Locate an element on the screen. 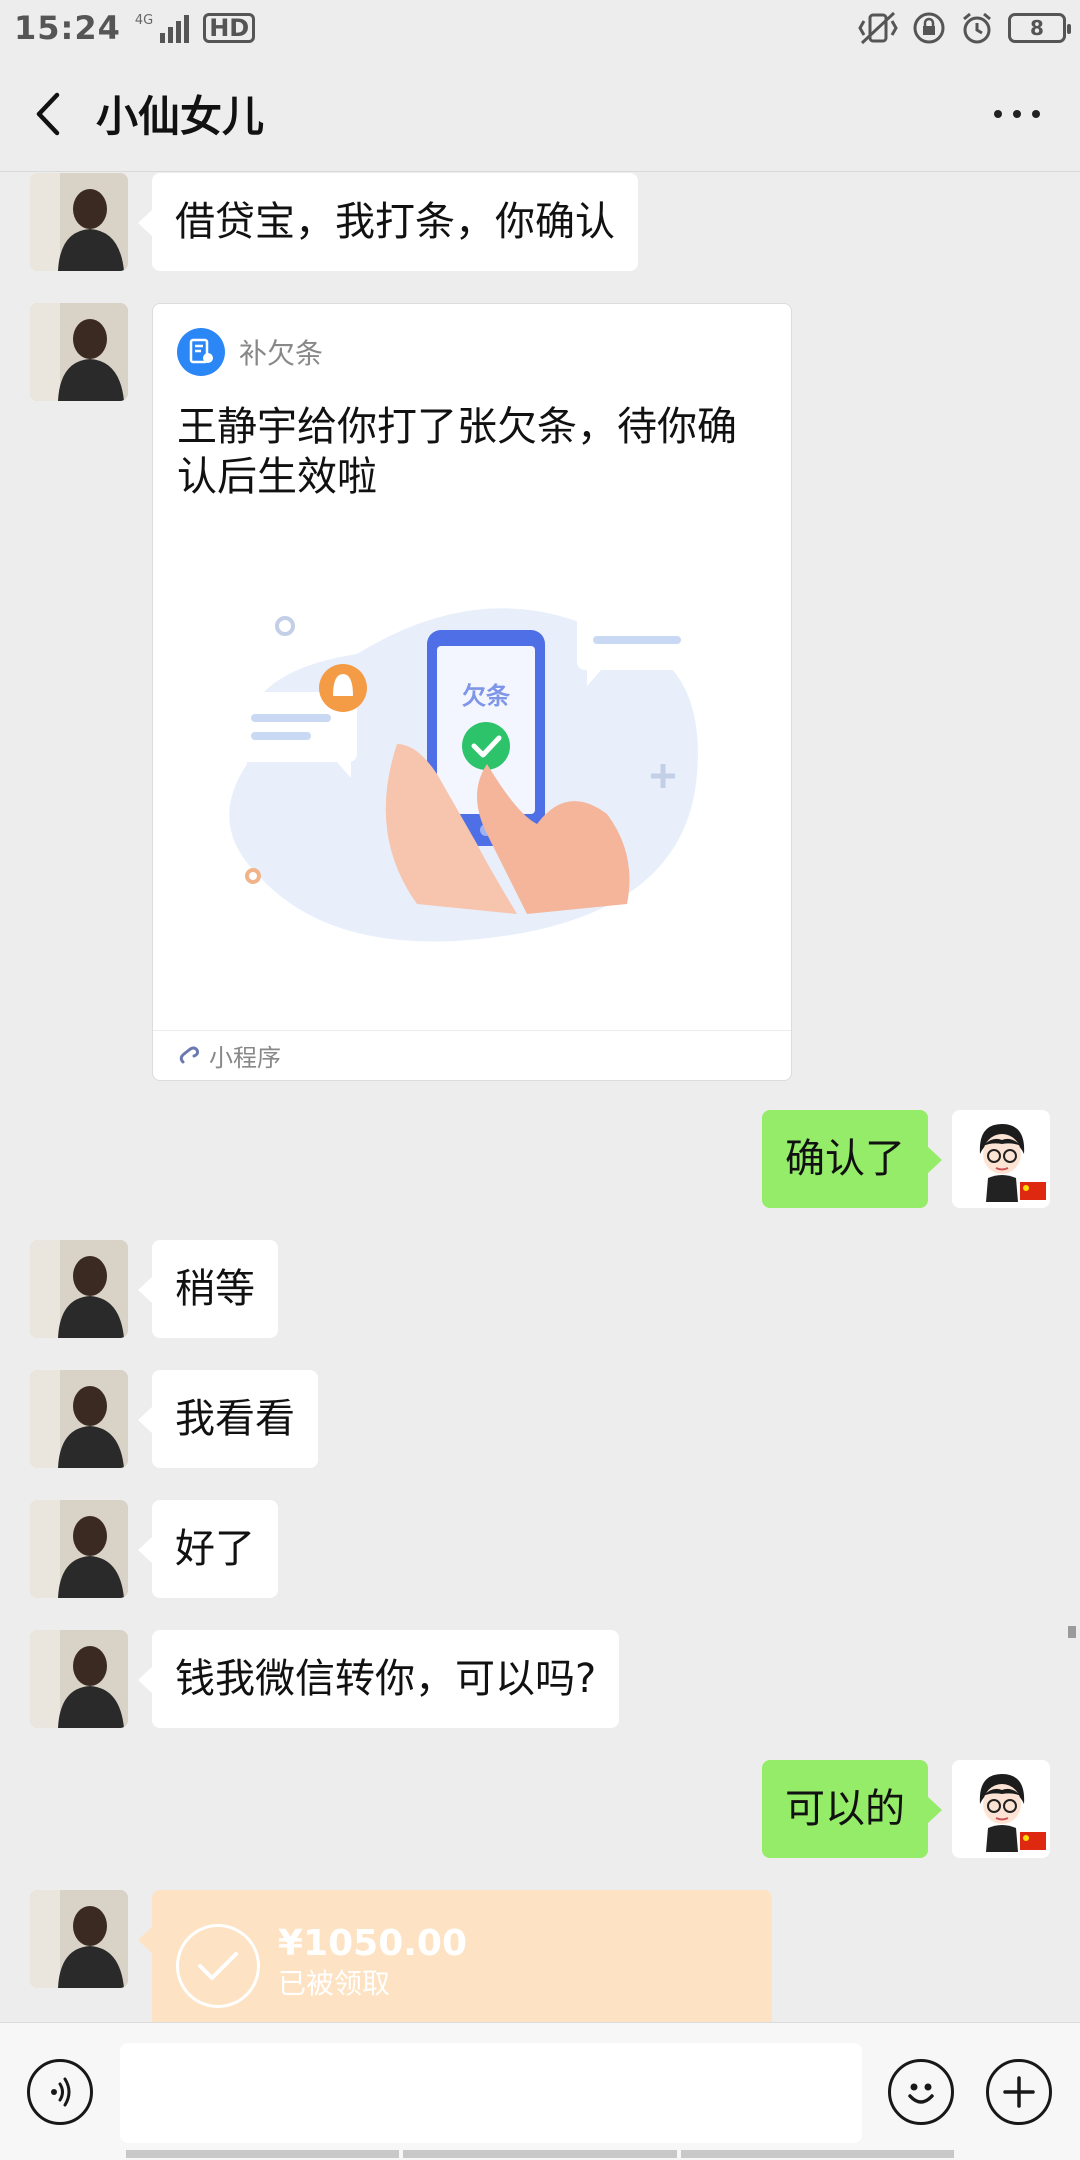 This screenshot has width=1080, height=2160. card-header: 补欠条 is located at coordinates (472, 340).